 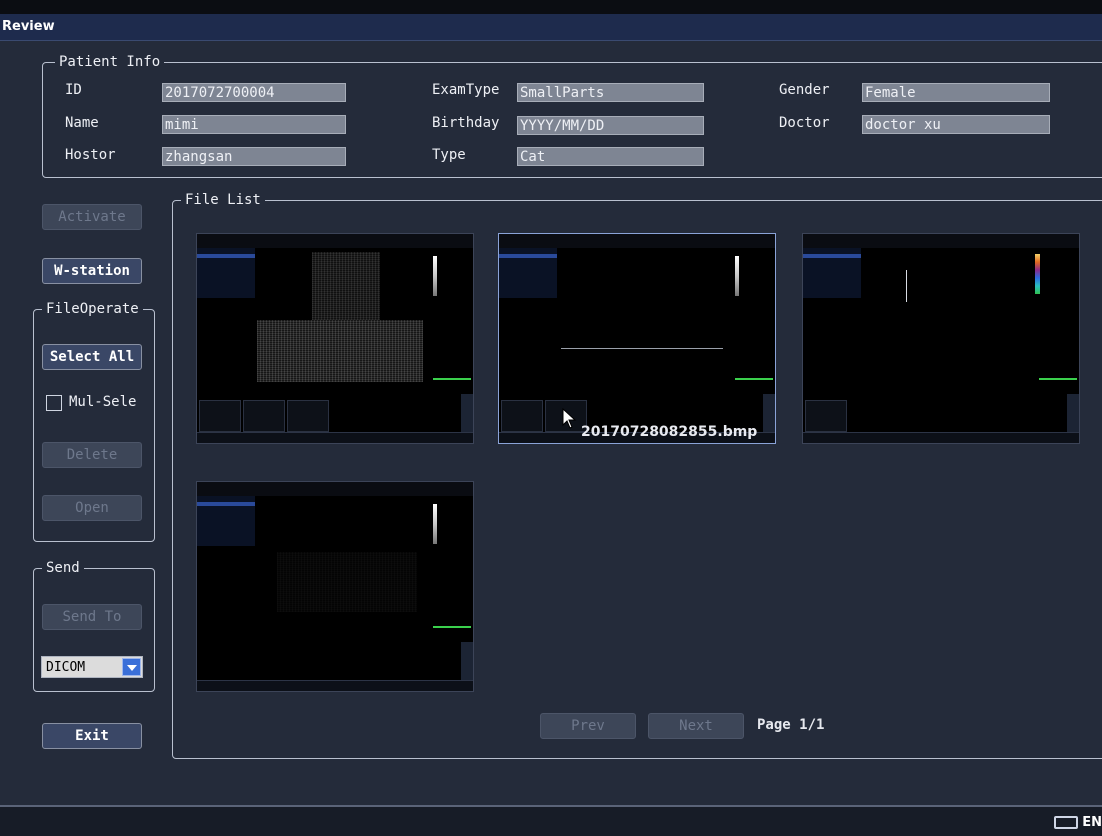 I want to click on prev-page-button: Prev, so click(x=588, y=726).